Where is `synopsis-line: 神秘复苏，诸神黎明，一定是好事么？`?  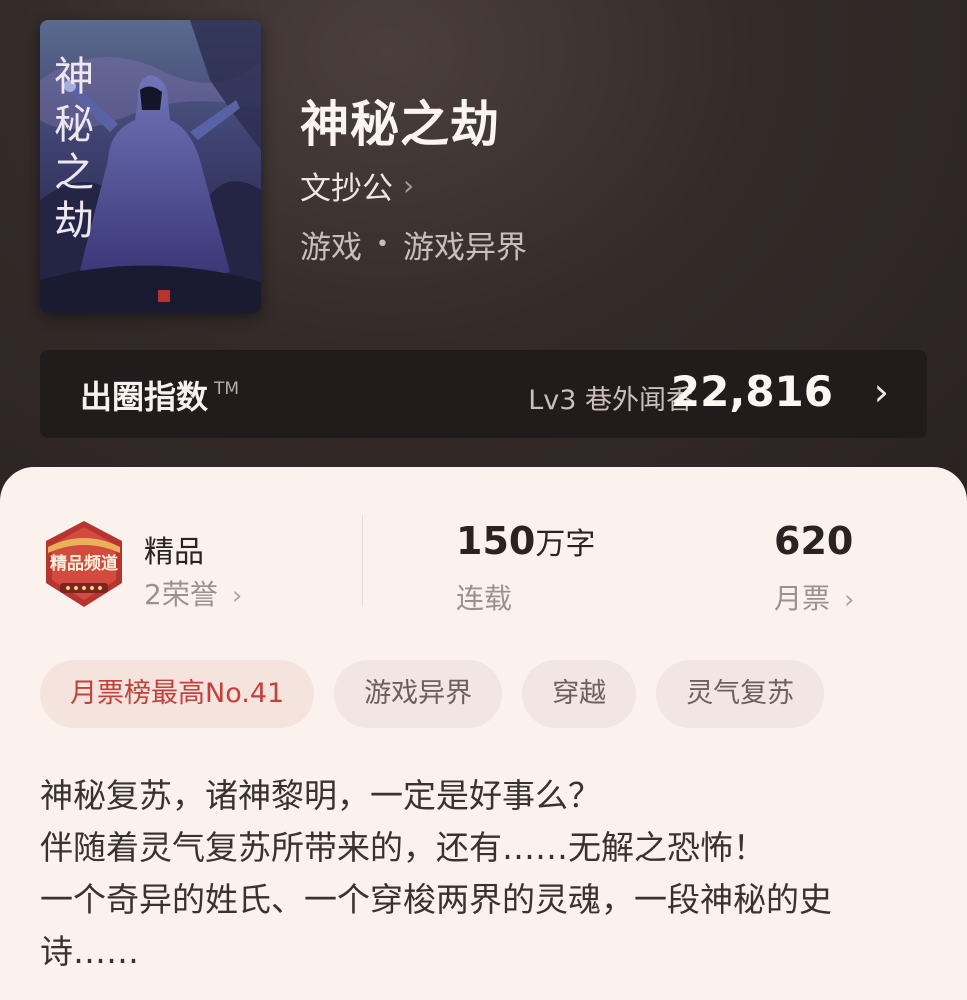 synopsis-line: 神秘复苏，诸神黎明，一定是好事么？ is located at coordinates (320, 795).